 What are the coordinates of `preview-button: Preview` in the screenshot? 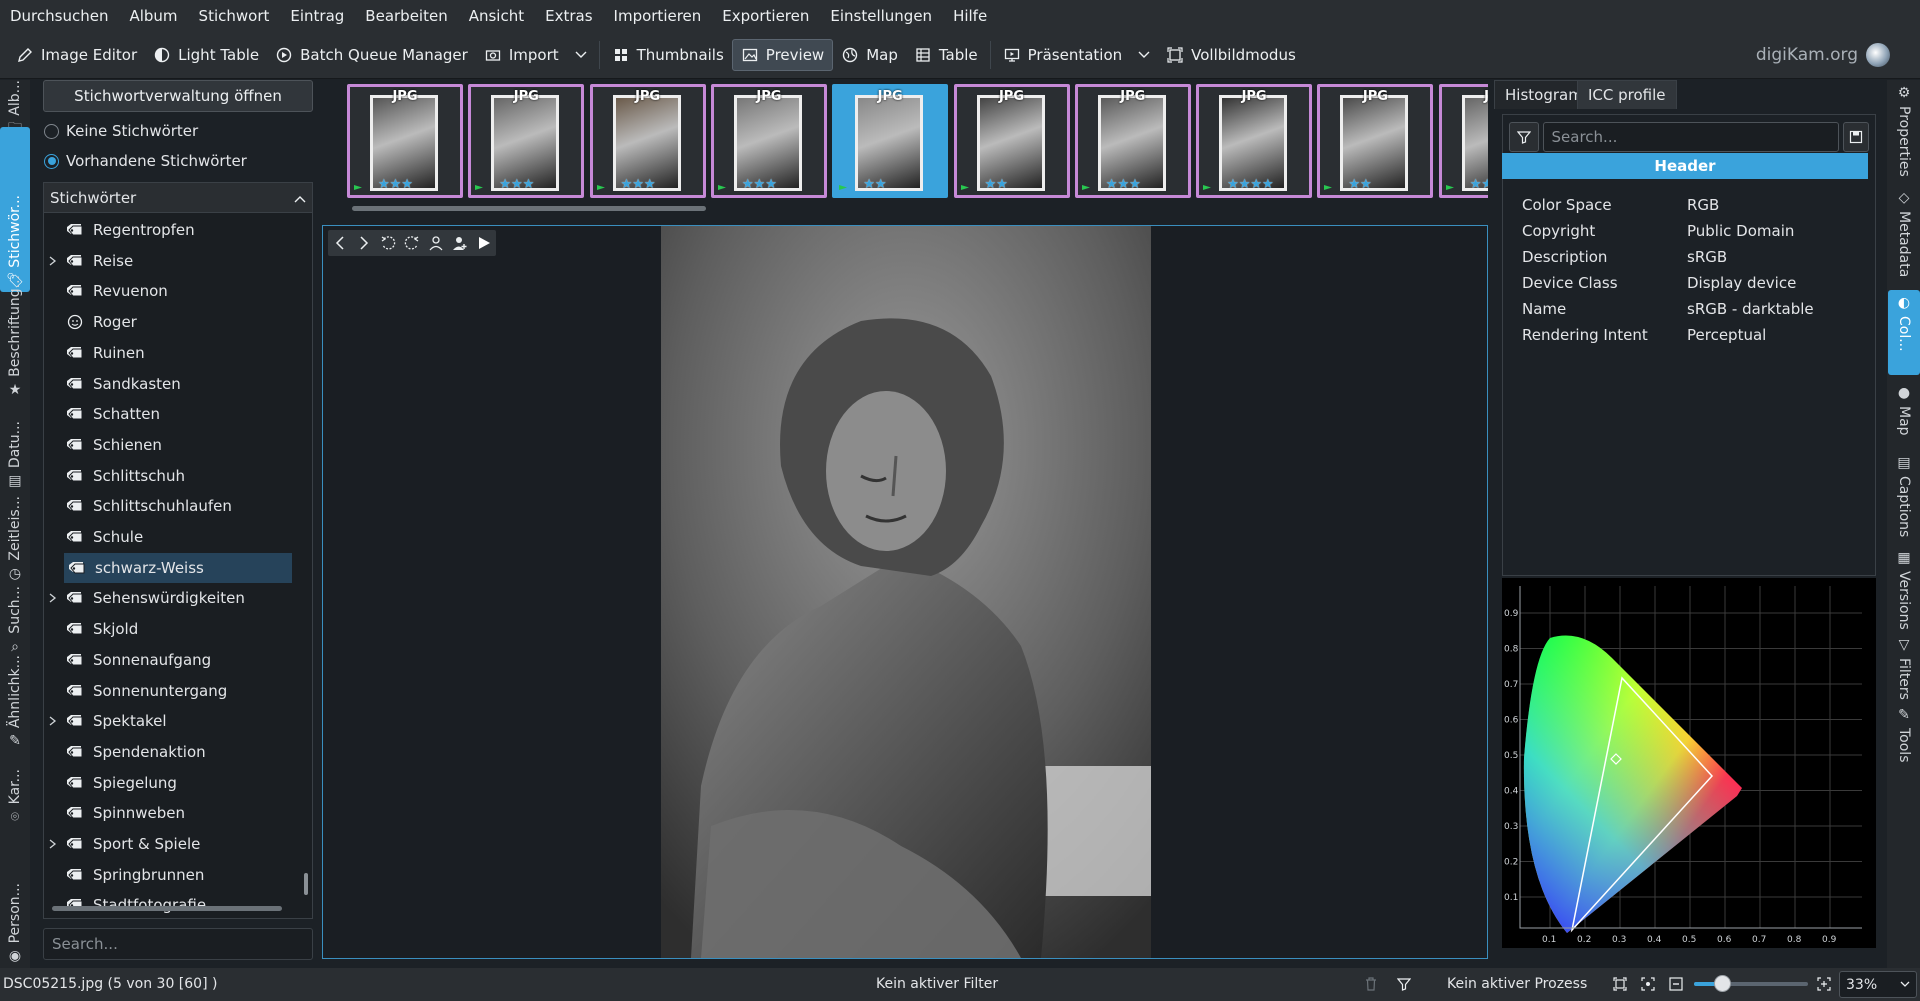 It's located at (782, 54).